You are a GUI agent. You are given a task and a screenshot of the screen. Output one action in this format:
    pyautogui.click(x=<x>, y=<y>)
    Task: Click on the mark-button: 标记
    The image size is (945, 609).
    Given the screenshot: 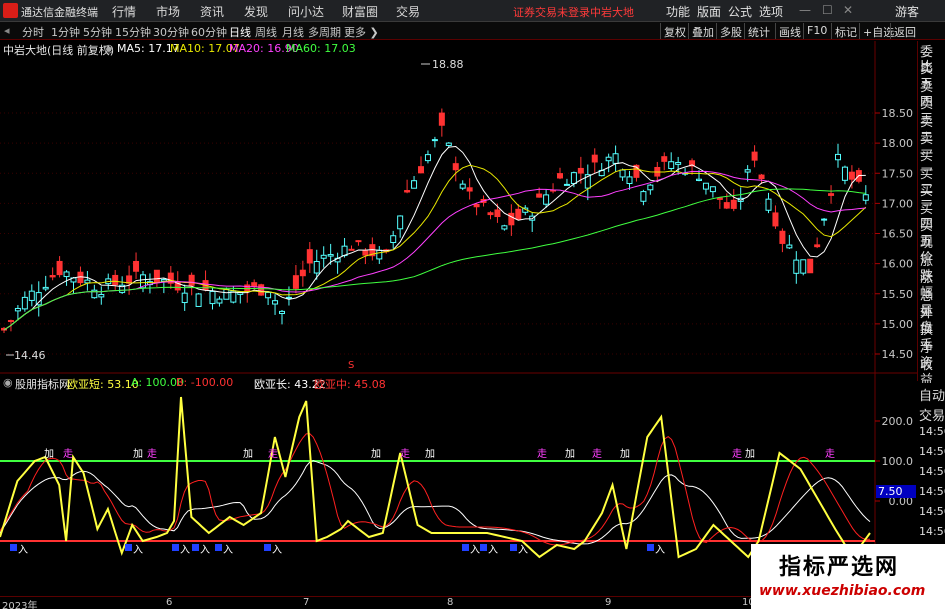 What is the action you would take?
    pyautogui.click(x=845, y=31)
    